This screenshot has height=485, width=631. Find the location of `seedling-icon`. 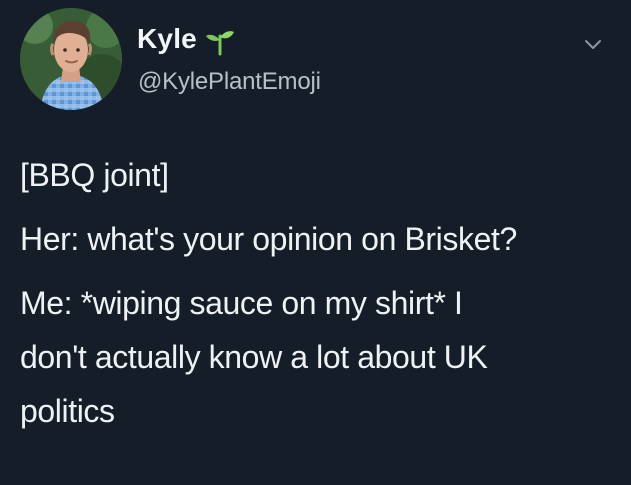

seedling-icon is located at coordinates (220, 41).